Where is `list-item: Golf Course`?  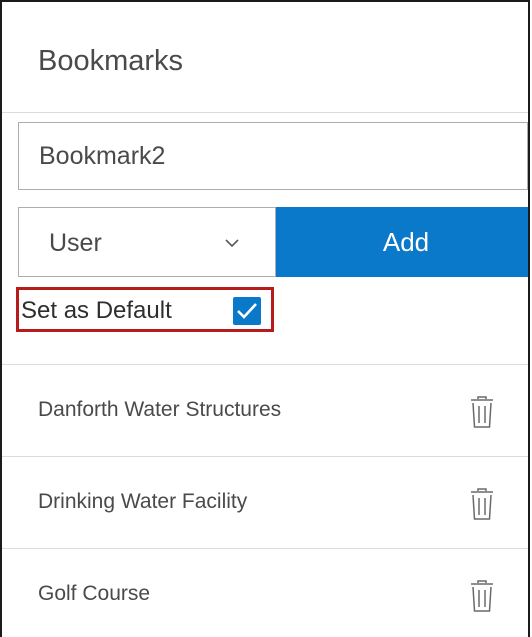 list-item: Golf Course is located at coordinates (265, 592).